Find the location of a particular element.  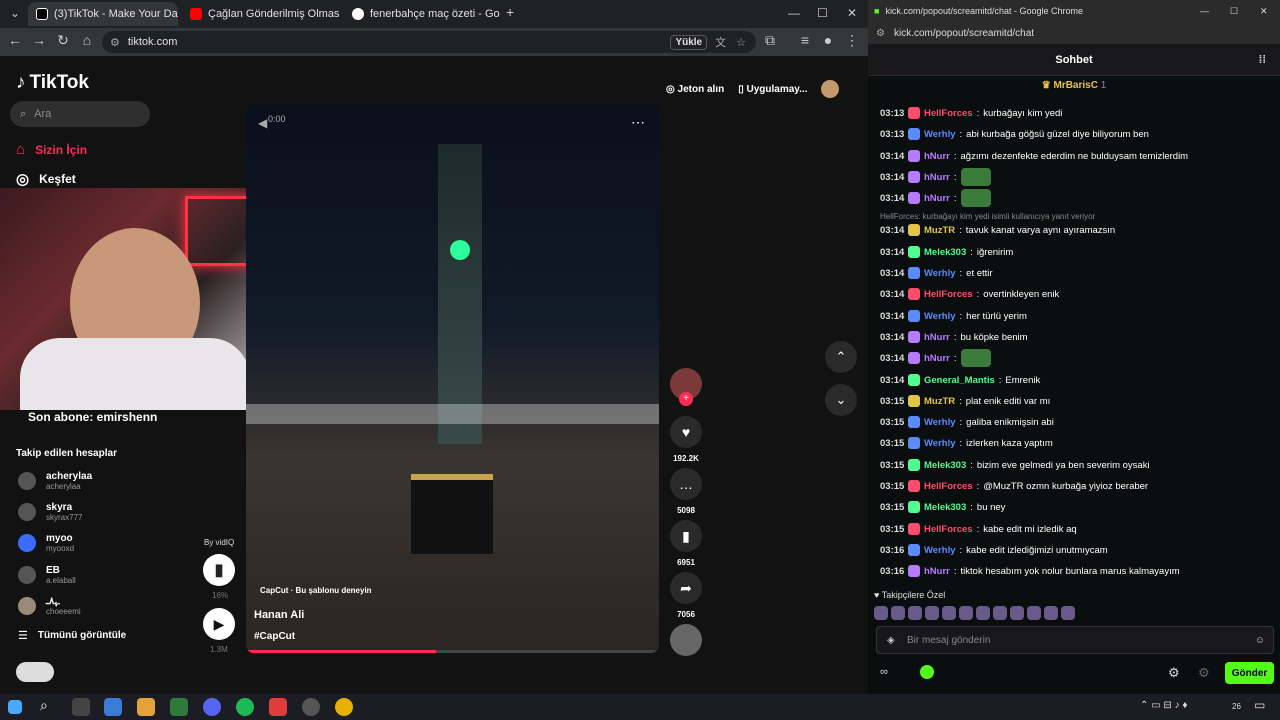

previous-video-button: ⌃ is located at coordinates (841, 357).